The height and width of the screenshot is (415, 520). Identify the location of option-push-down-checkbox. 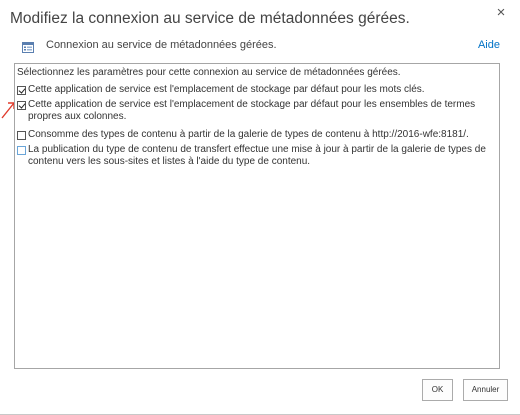
(21, 150).